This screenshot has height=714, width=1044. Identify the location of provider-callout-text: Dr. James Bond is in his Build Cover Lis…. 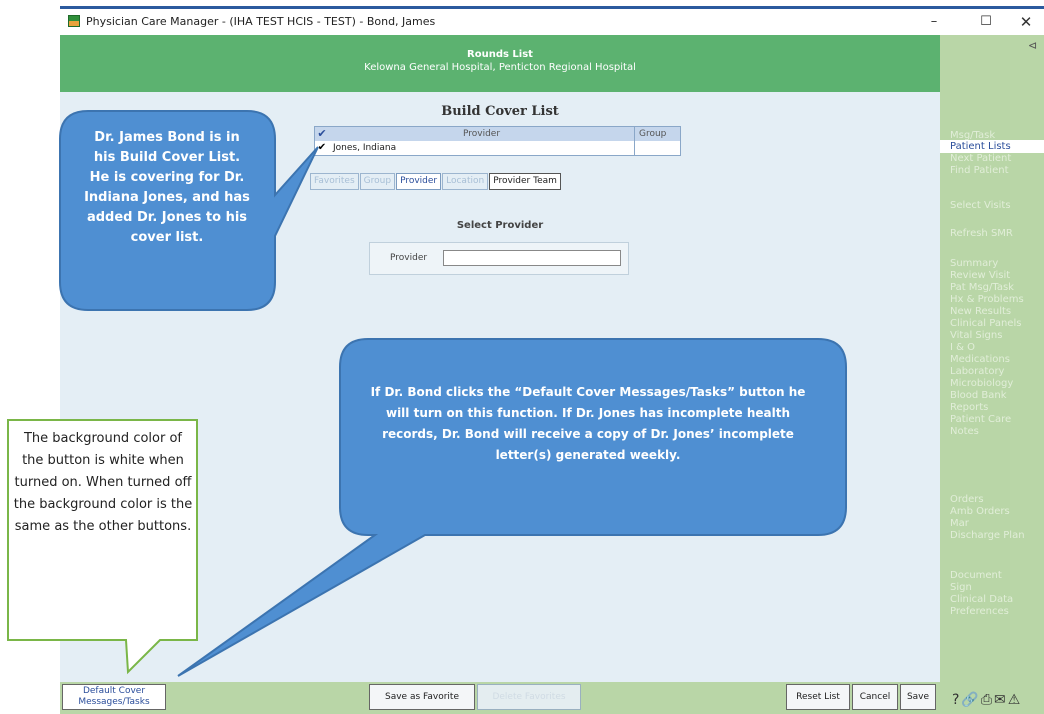
(167, 187).